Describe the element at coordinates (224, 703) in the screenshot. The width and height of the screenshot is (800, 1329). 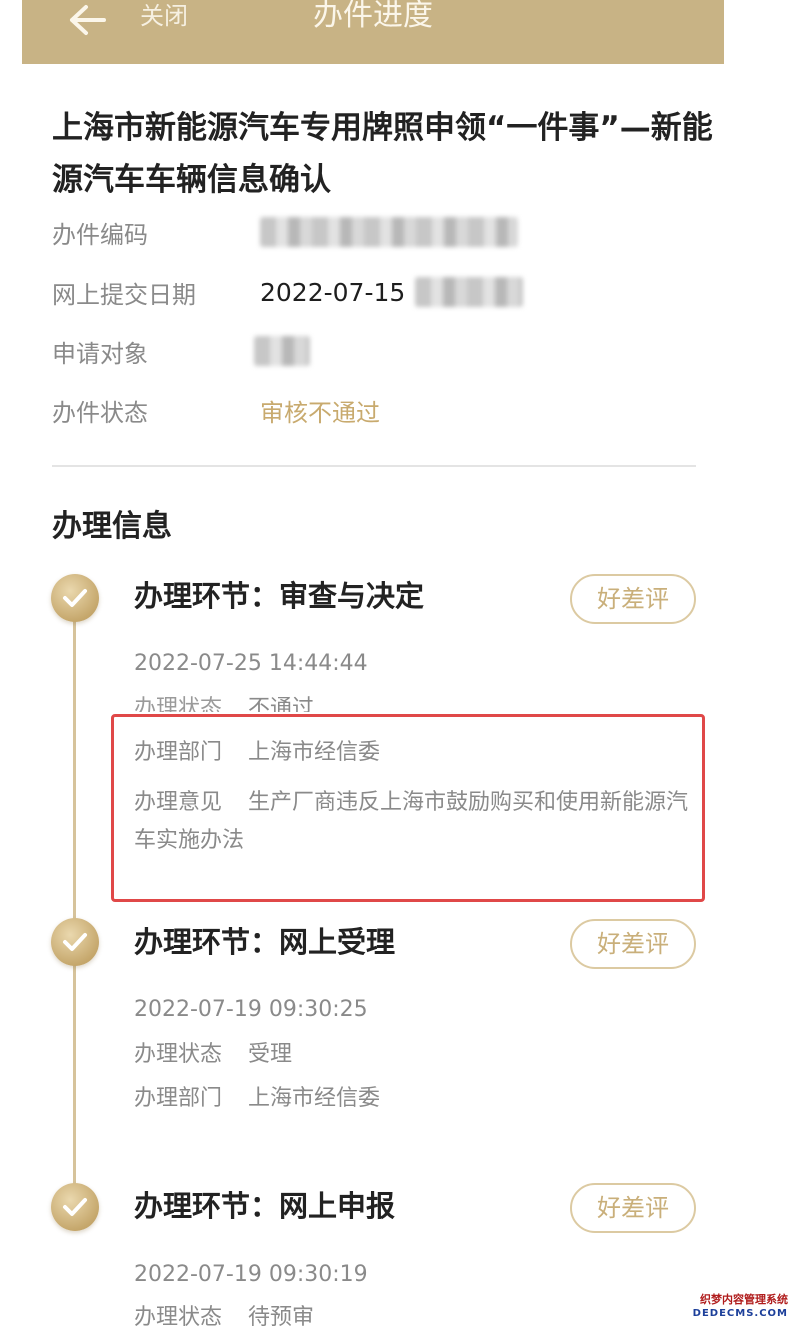
I see `step-status: 办理状态 不通过` at that location.